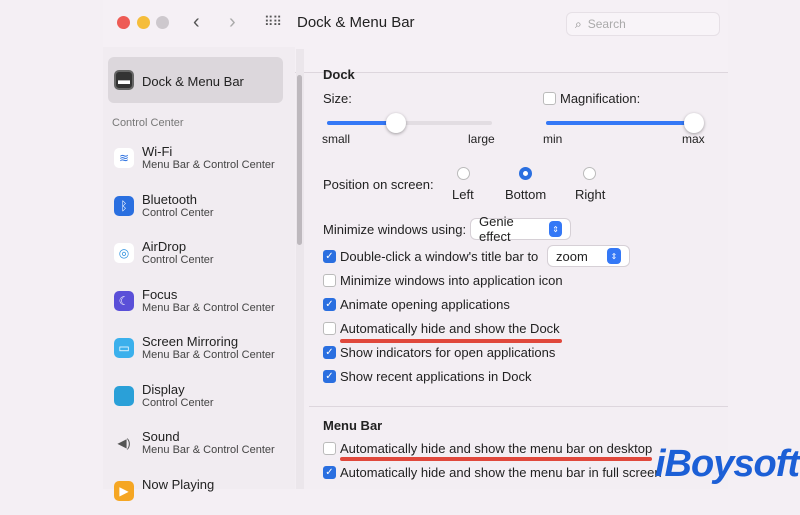  I want to click on zoom-button, so click(162, 22).